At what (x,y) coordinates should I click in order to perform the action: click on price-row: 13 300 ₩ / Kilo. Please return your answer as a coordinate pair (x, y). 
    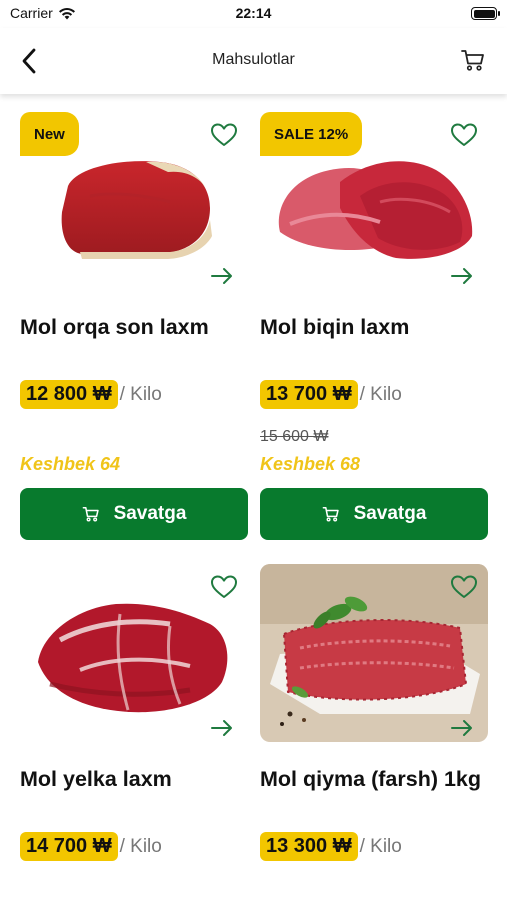
    Looking at the image, I should click on (331, 846).